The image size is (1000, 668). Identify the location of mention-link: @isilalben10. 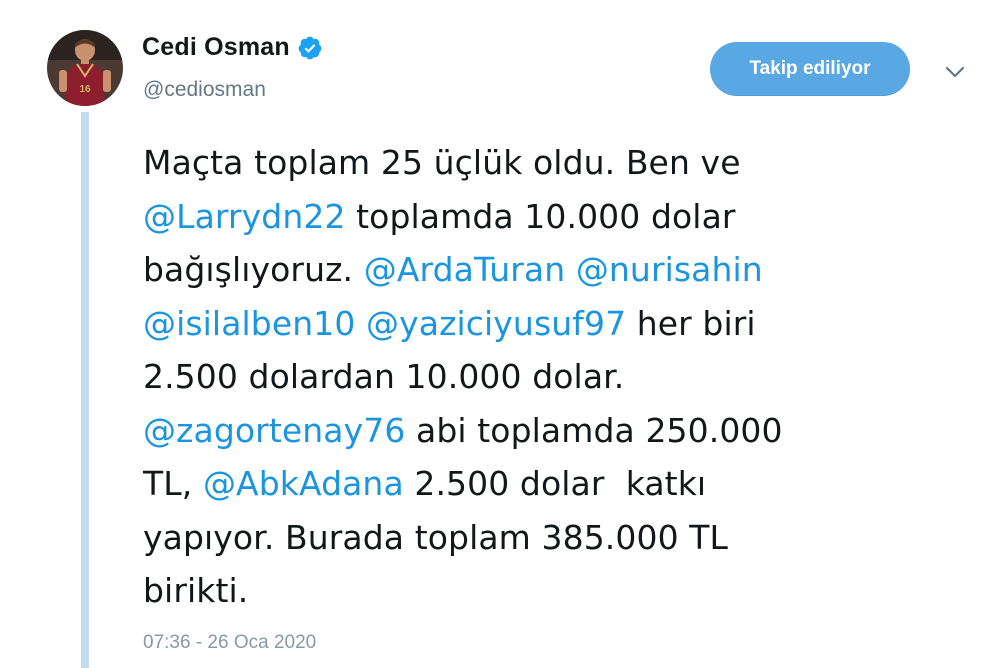
(249, 323).